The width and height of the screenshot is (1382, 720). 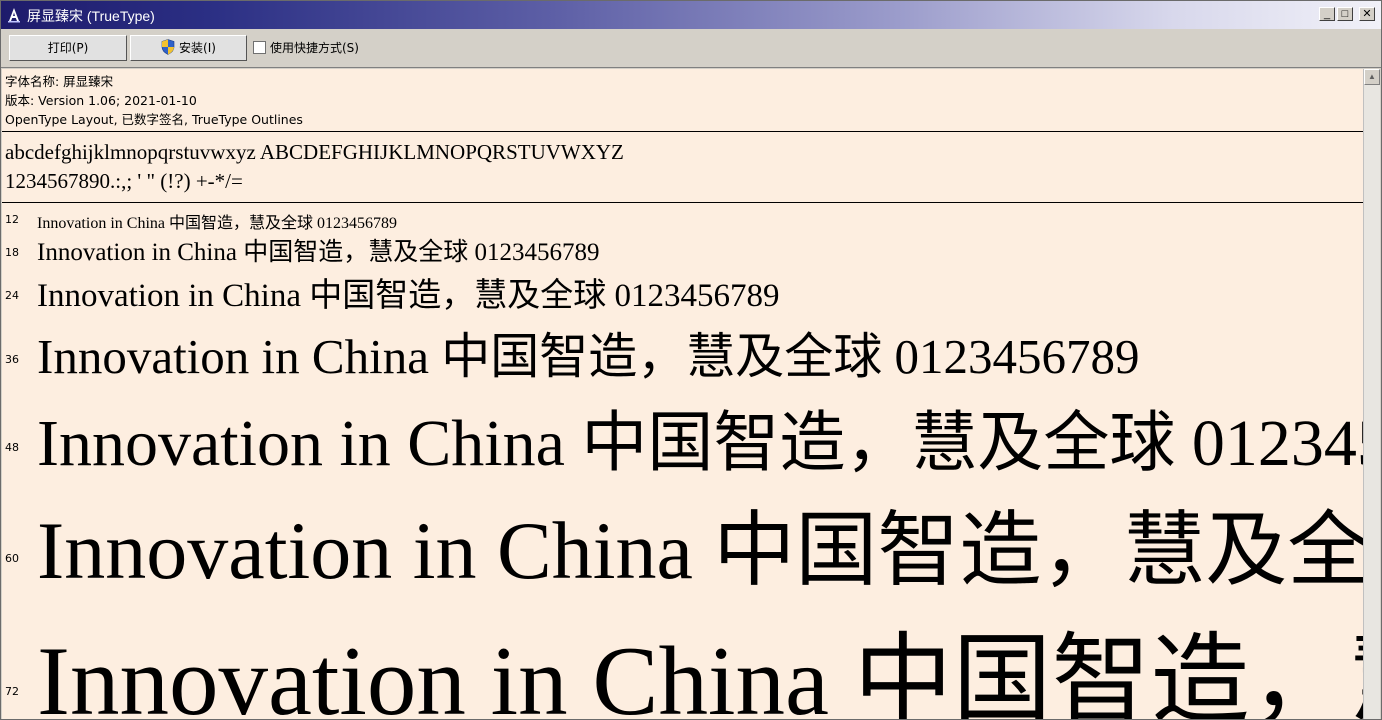 I want to click on print-button-label: 打印(P), so click(x=68, y=48).